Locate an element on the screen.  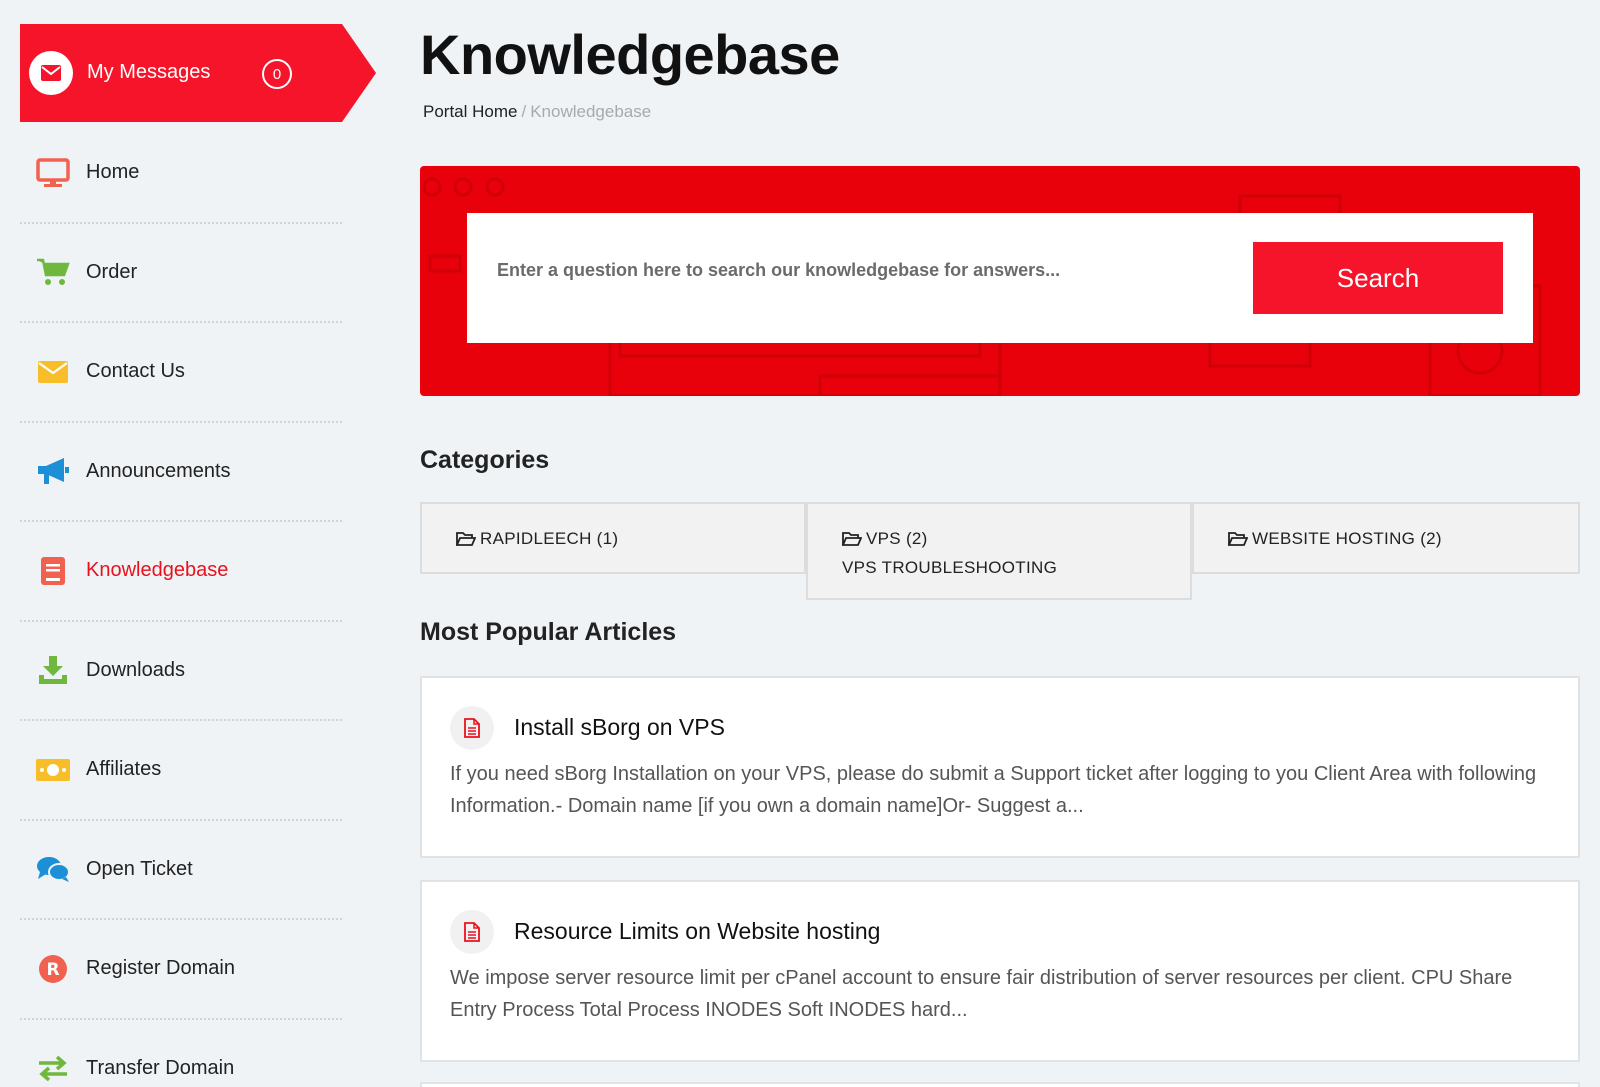
breadcrumb: Portal Home / Knowledgebase is located at coordinates (537, 112).